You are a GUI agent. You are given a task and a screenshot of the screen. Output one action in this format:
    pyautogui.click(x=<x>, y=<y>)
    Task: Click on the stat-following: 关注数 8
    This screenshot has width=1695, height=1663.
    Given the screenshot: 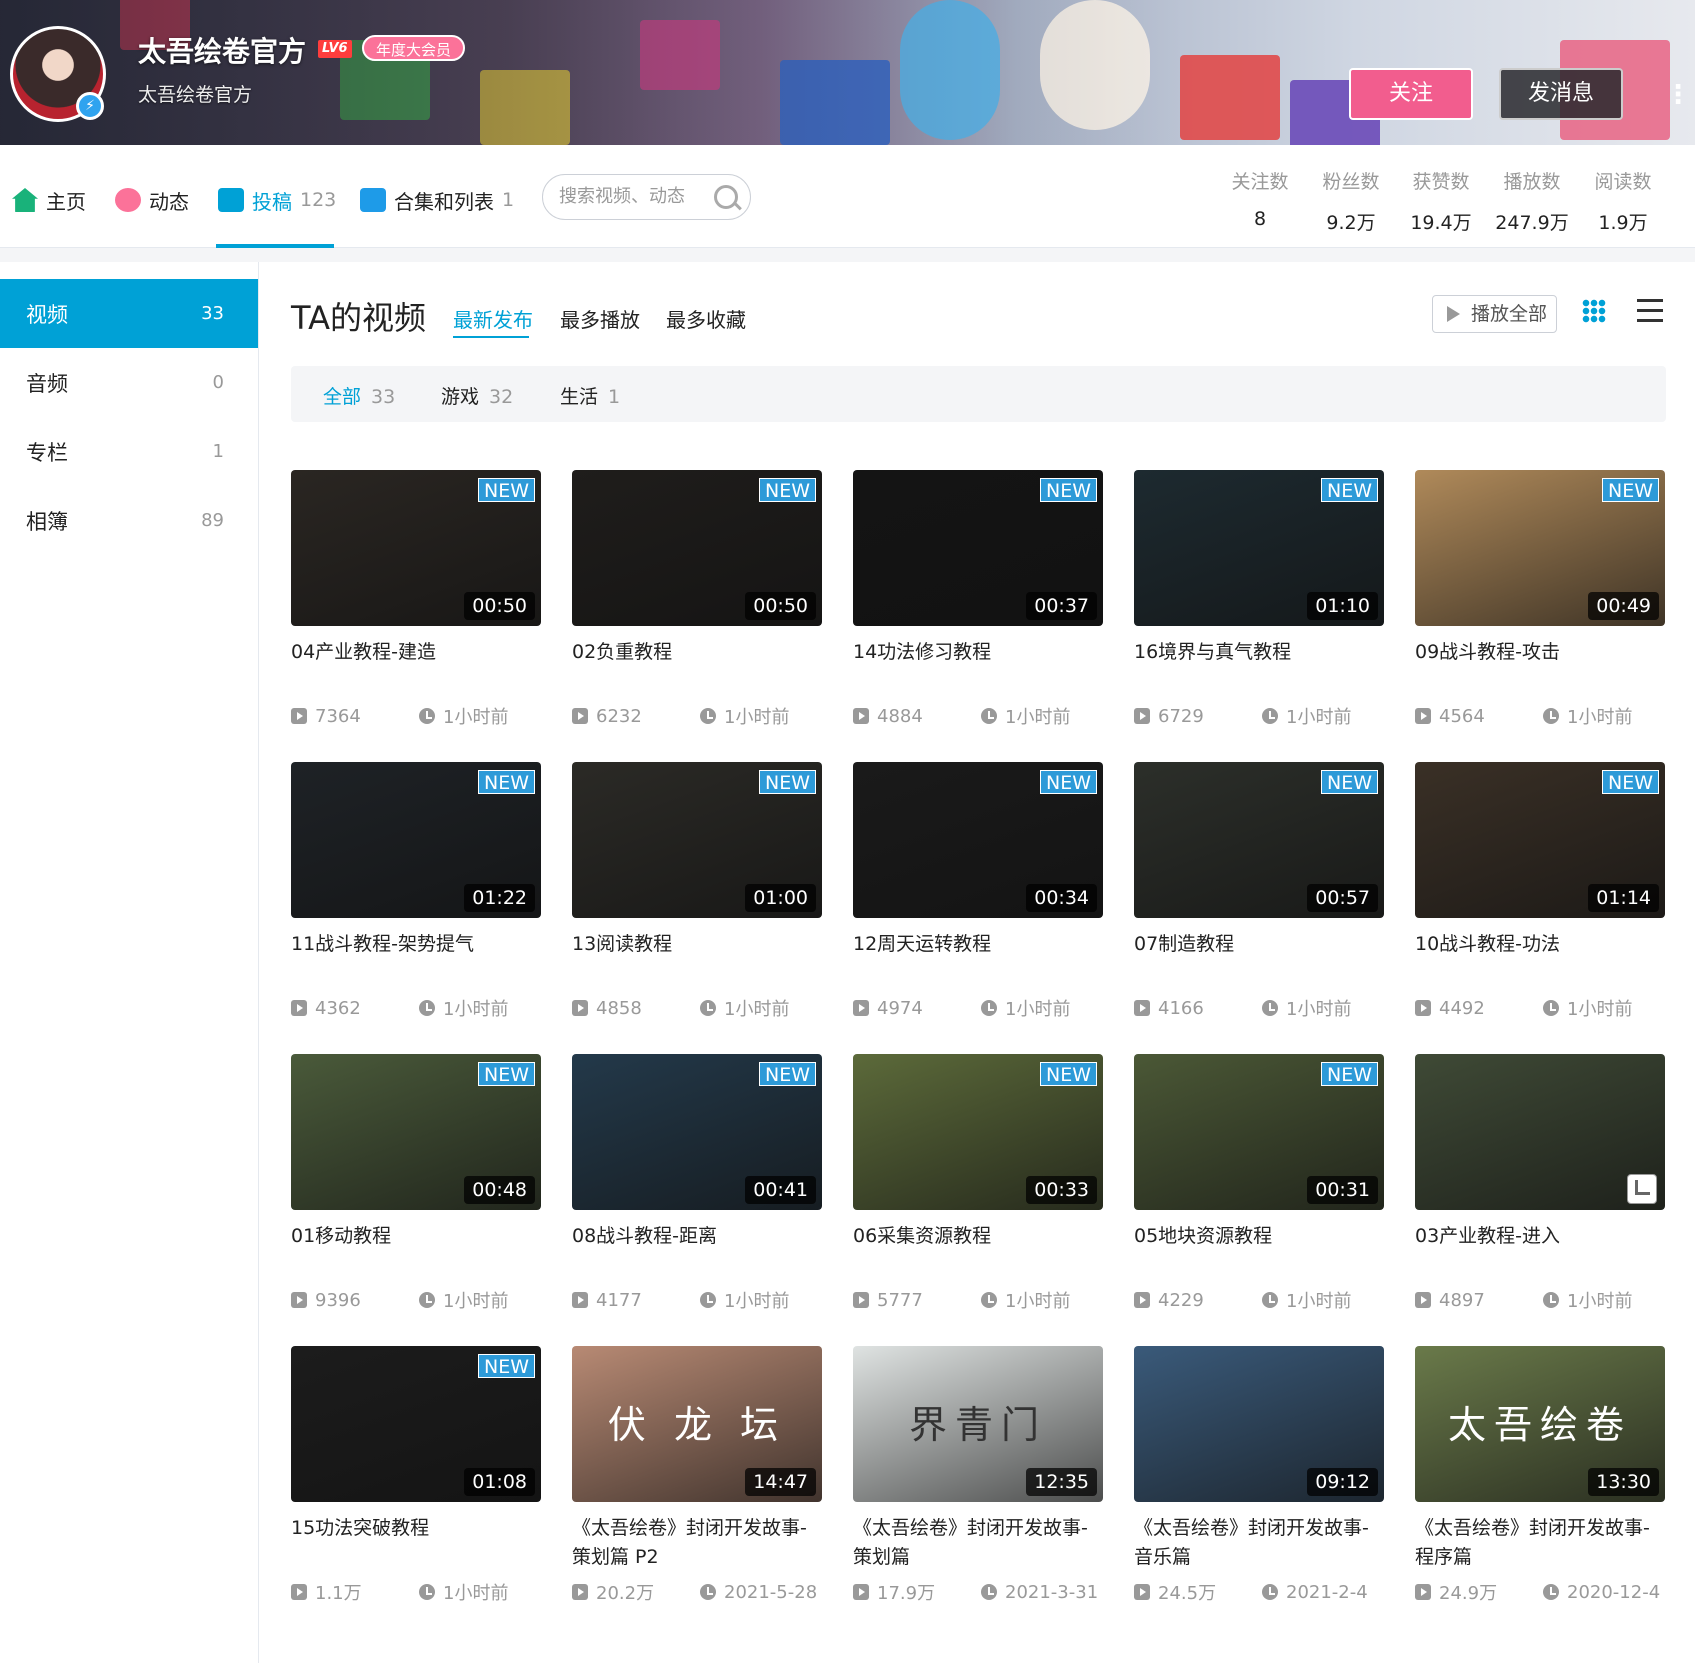 What is the action you would take?
    pyautogui.click(x=1260, y=198)
    